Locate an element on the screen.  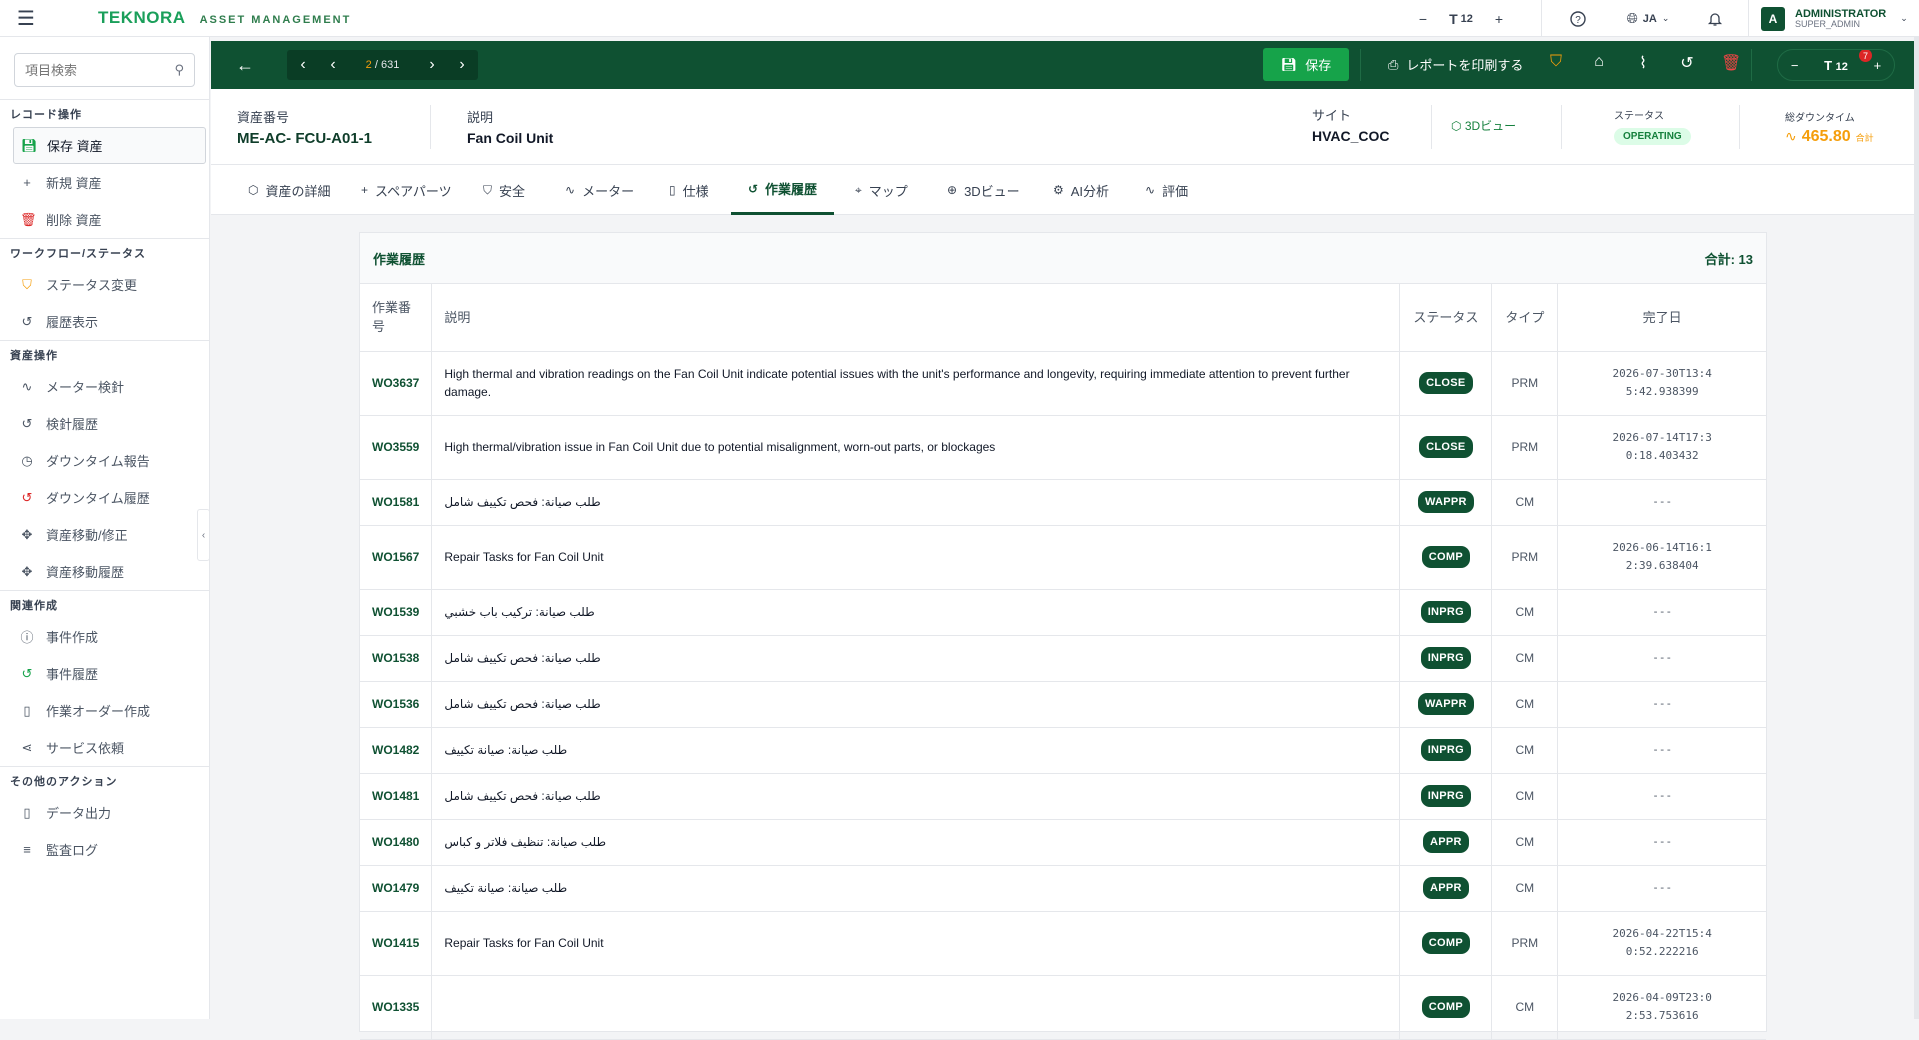
tab-item: ▯ 仕様 is located at coordinates (689, 190).